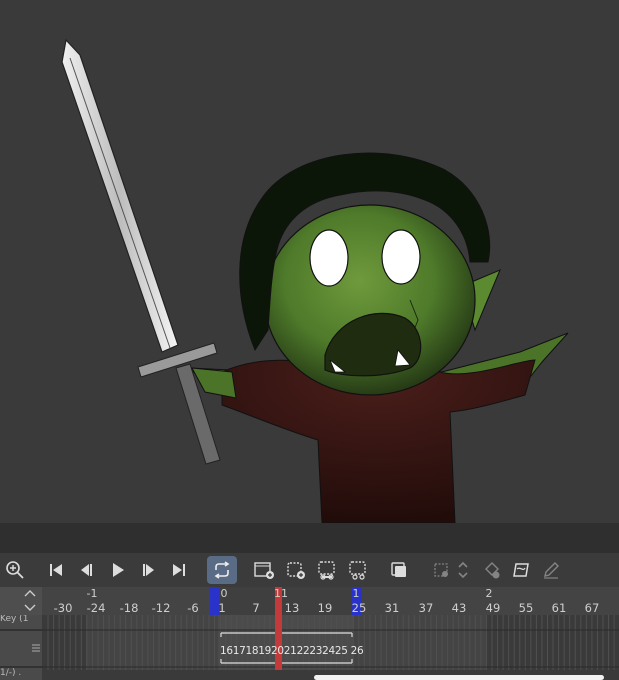 The width and height of the screenshot is (619, 680). What do you see at coordinates (92, 593) in the screenshot?
I see `ruler-upper-label: -1` at bounding box center [92, 593].